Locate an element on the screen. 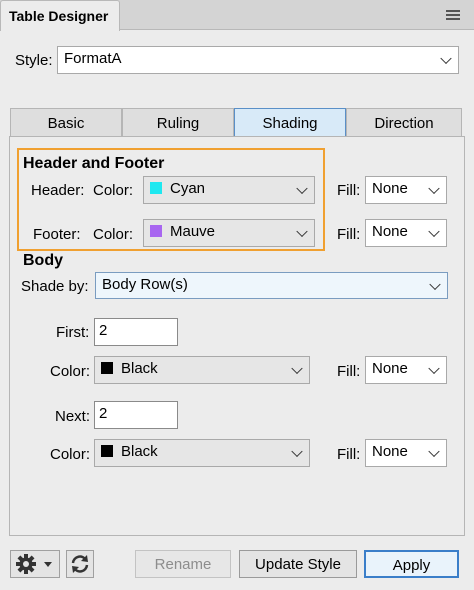 Image resolution: width=474 pixels, height=590 pixels. style-dropdown-value: FormatA is located at coordinates (93, 58).